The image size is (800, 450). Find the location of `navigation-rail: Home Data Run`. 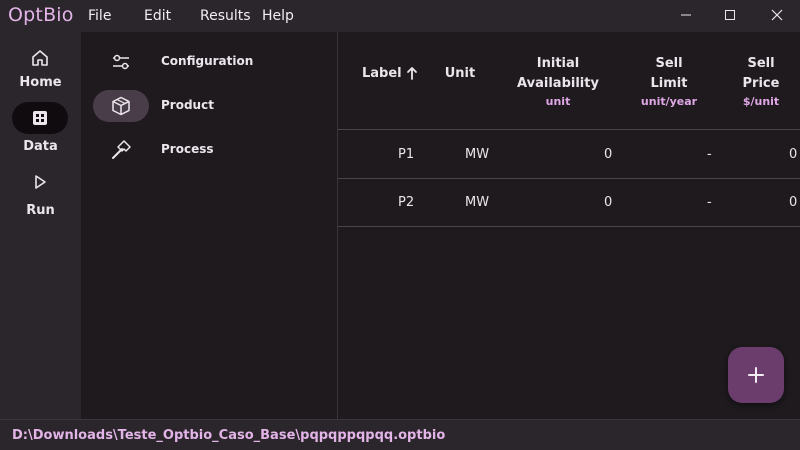

navigation-rail: Home Data Run is located at coordinates (40, 225).